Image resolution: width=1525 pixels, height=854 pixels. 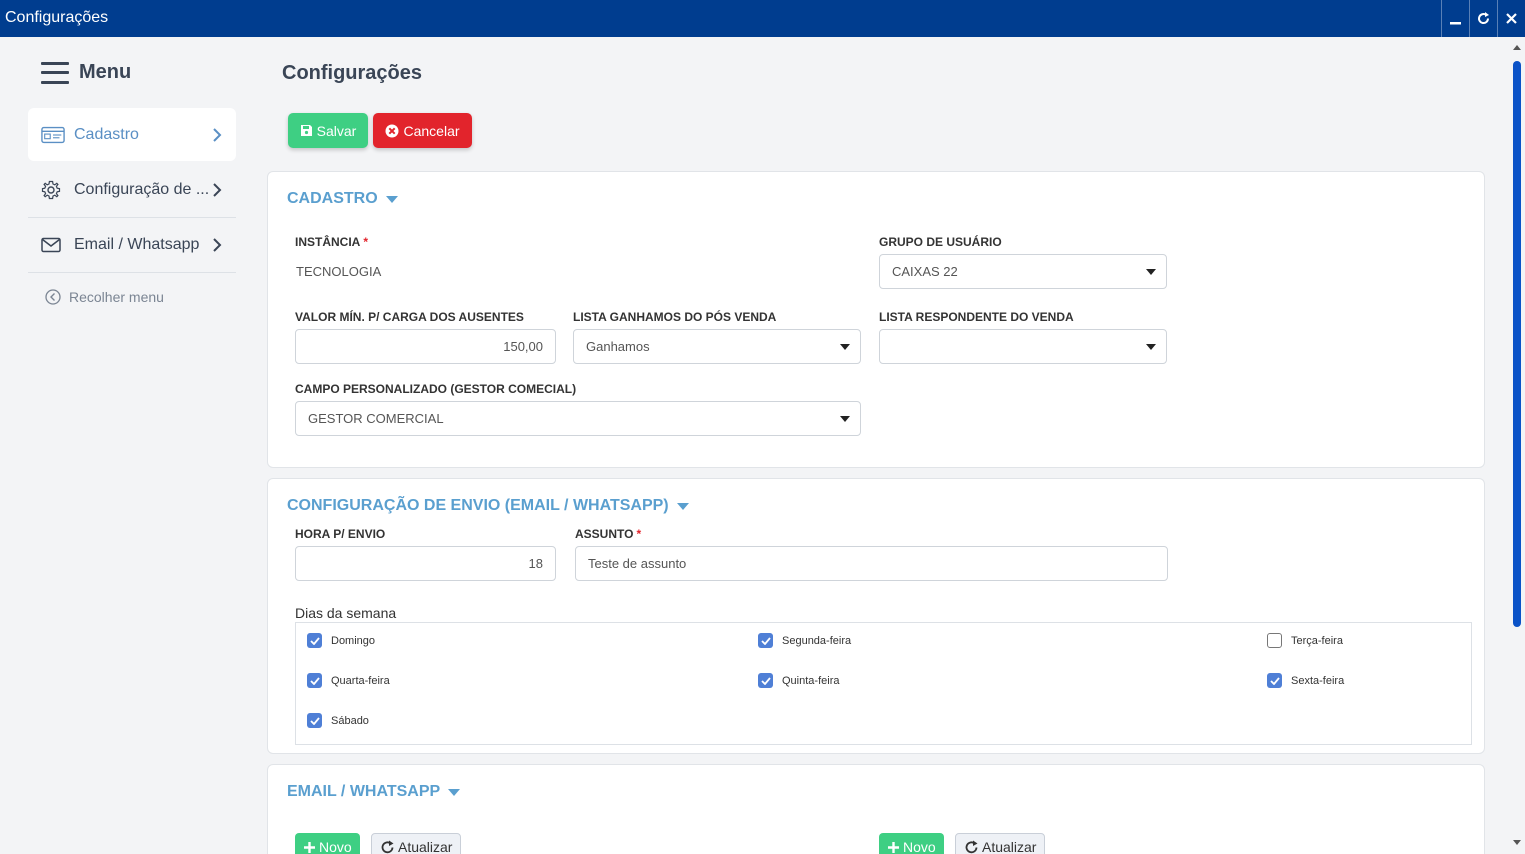 What do you see at coordinates (425, 346) in the screenshot?
I see `valor-min-input: 150,00` at bounding box center [425, 346].